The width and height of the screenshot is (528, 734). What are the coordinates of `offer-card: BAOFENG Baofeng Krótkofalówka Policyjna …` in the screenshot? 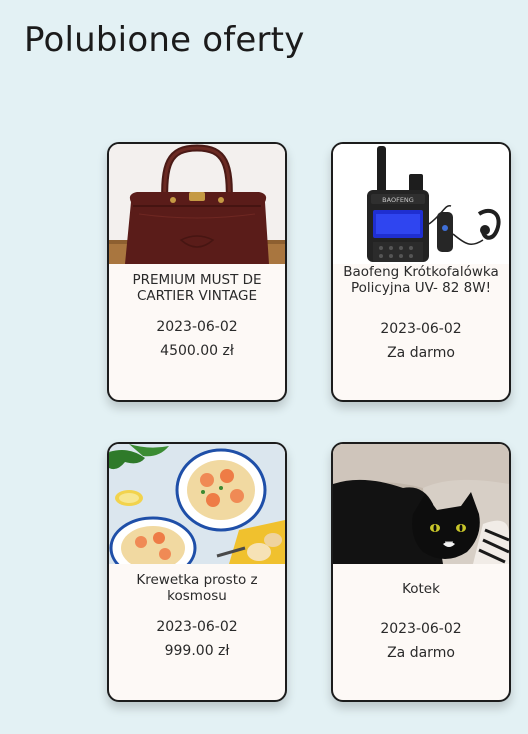 It's located at (421, 272).